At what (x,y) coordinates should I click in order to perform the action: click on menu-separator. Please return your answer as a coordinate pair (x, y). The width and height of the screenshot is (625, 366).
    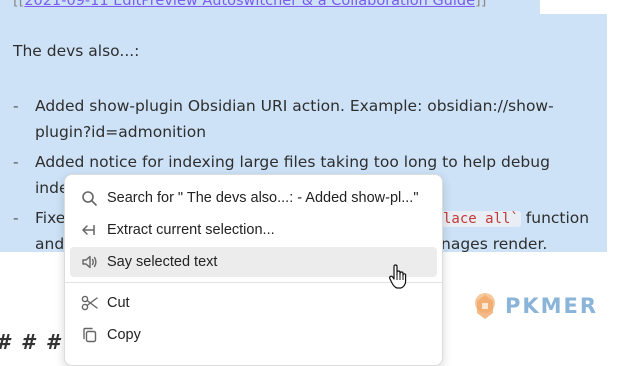
    Looking at the image, I should click on (253, 282).